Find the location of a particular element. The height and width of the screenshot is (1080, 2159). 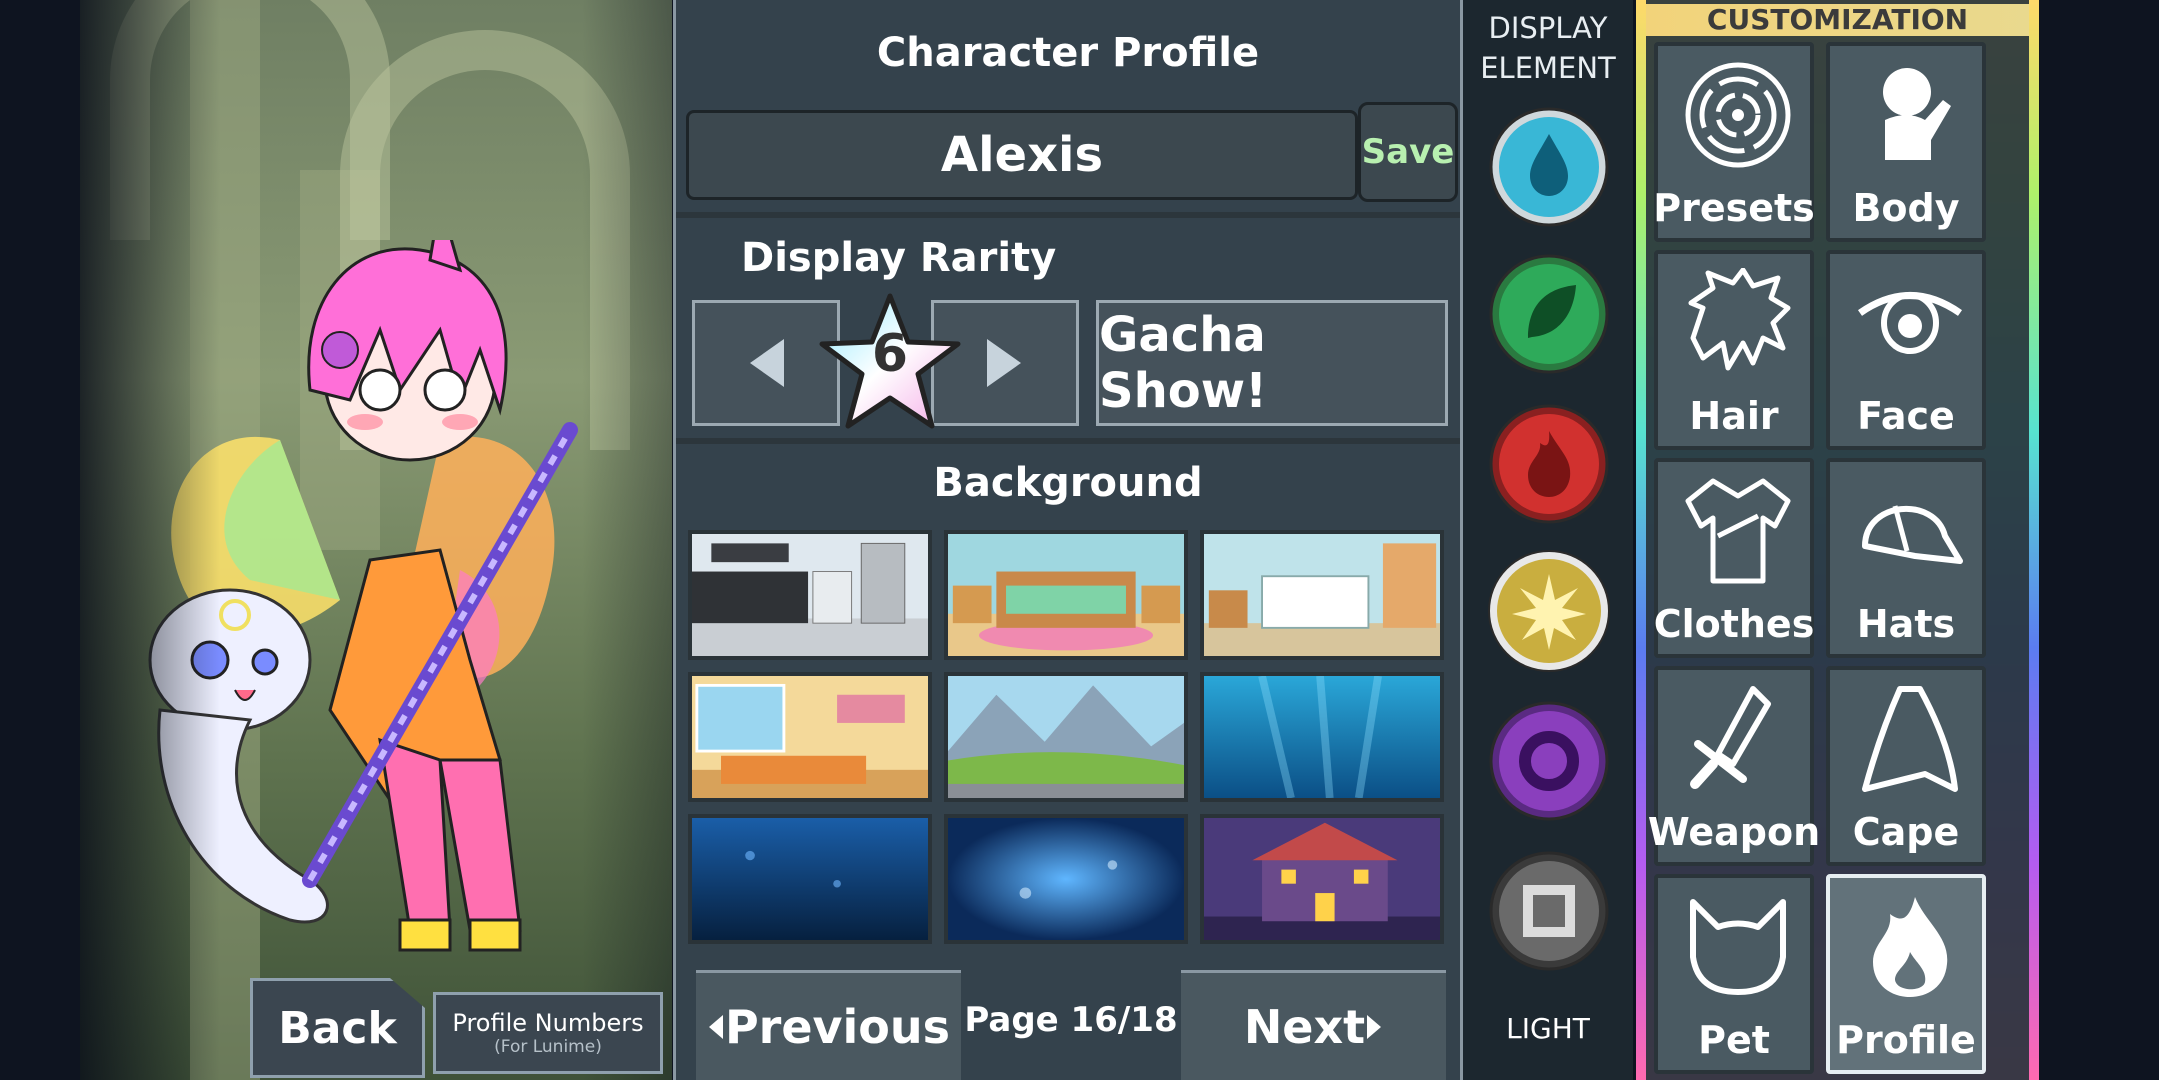

caret-right-icon is located at coordinates (1374, 1026).